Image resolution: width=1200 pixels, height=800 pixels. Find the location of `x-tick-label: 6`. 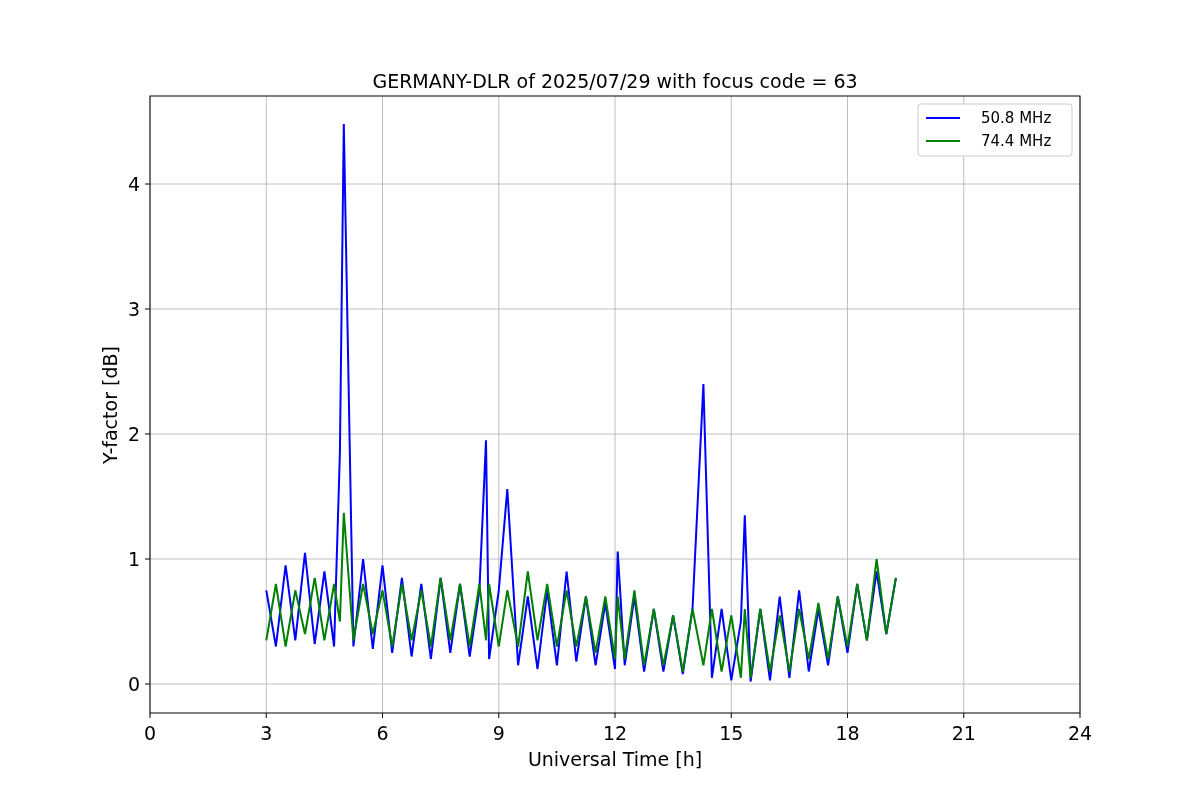

x-tick-label: 6 is located at coordinates (382, 733).